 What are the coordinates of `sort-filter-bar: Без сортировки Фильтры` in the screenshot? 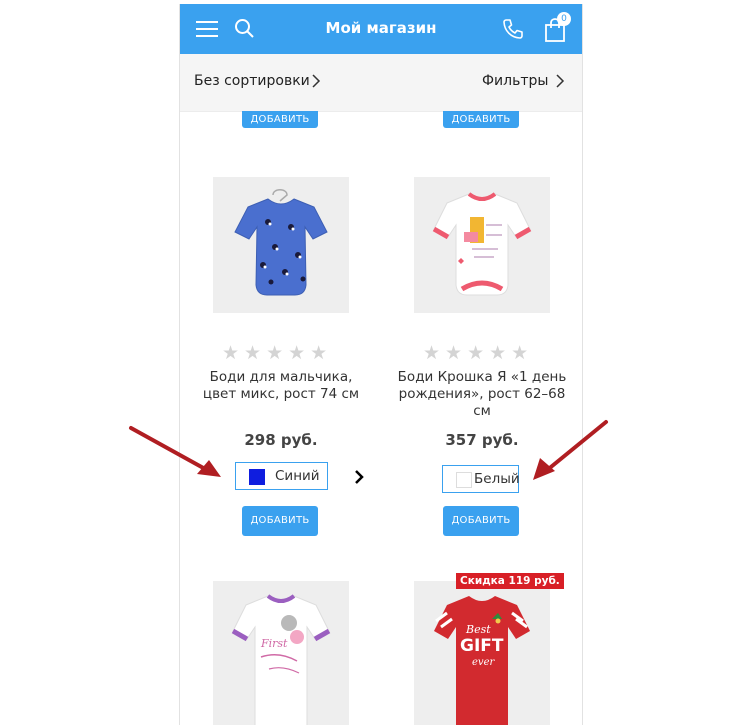 It's located at (381, 83).